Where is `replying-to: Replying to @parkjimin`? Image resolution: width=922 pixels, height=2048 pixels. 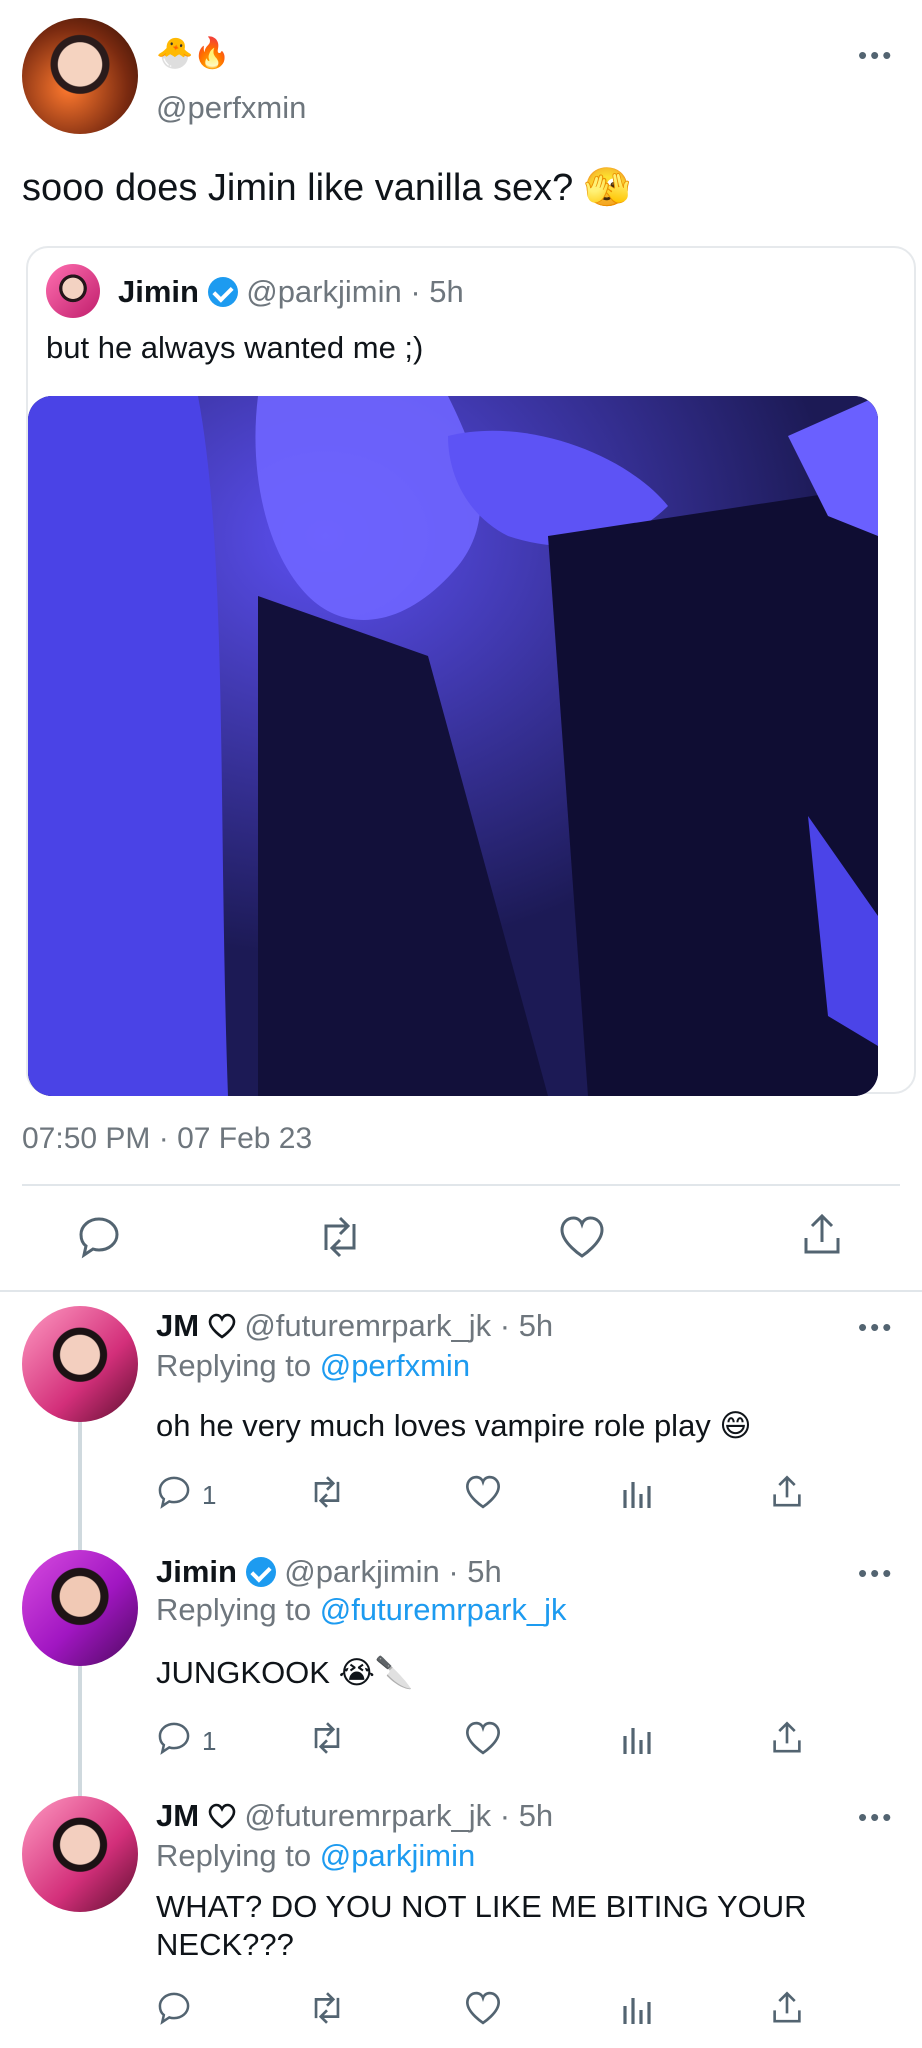 replying-to: Replying to @parkjimin is located at coordinates (315, 1856).